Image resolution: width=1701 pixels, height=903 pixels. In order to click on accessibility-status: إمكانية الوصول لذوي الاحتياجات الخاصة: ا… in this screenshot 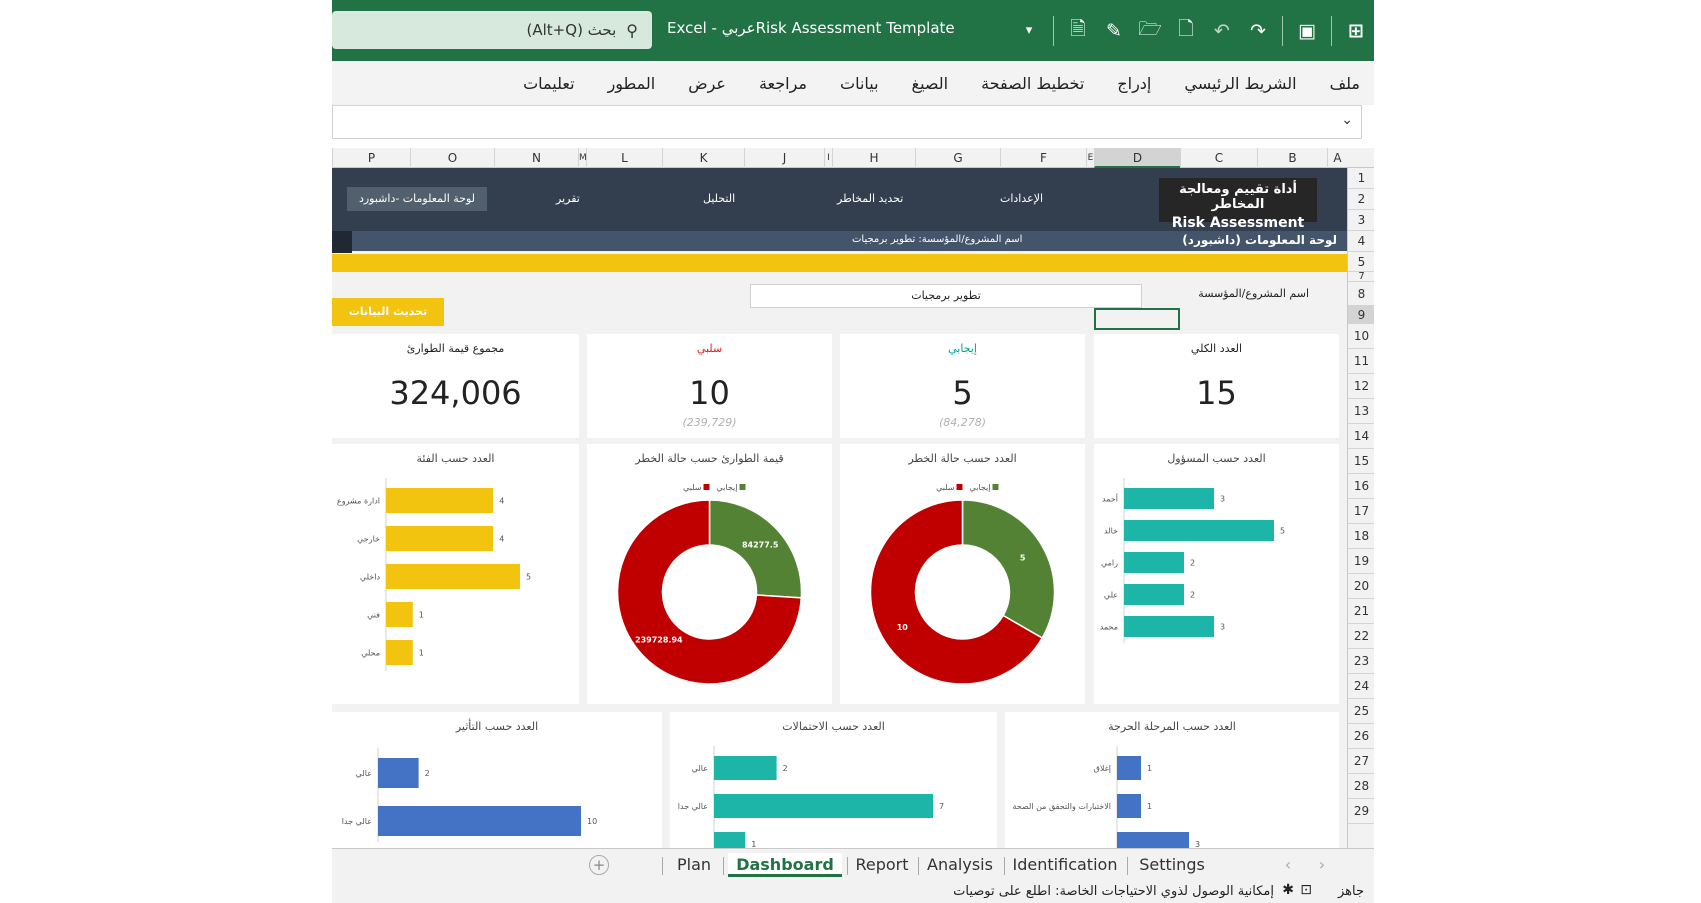, I will do `click(1113, 891)`.